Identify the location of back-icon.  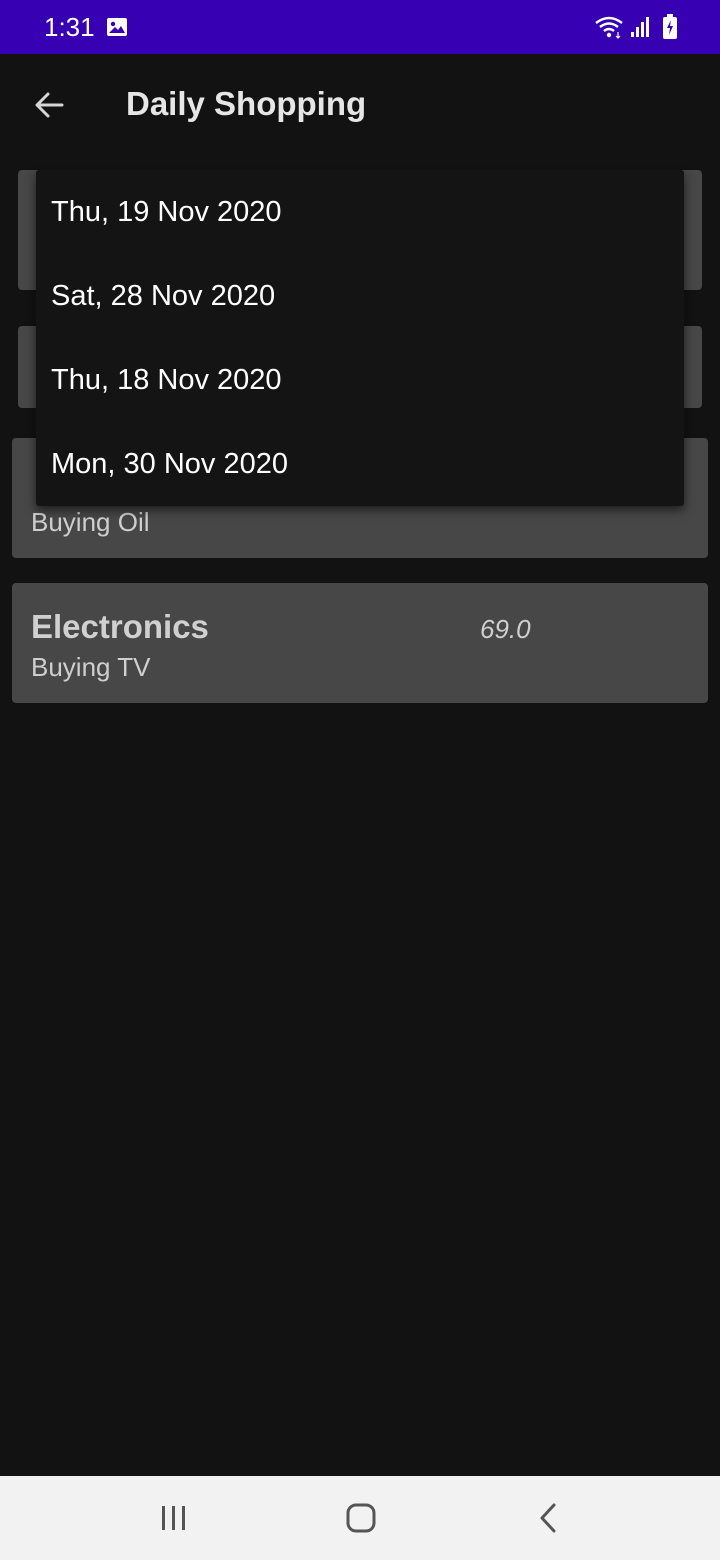
(549, 1520).